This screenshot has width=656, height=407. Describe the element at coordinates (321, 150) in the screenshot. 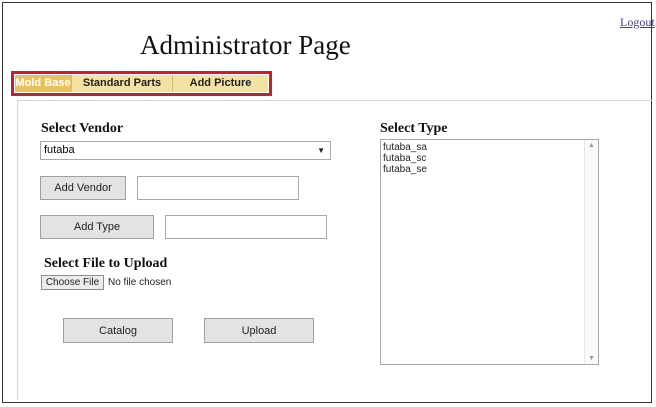

I see `chevron-down-icon: ▼` at that location.